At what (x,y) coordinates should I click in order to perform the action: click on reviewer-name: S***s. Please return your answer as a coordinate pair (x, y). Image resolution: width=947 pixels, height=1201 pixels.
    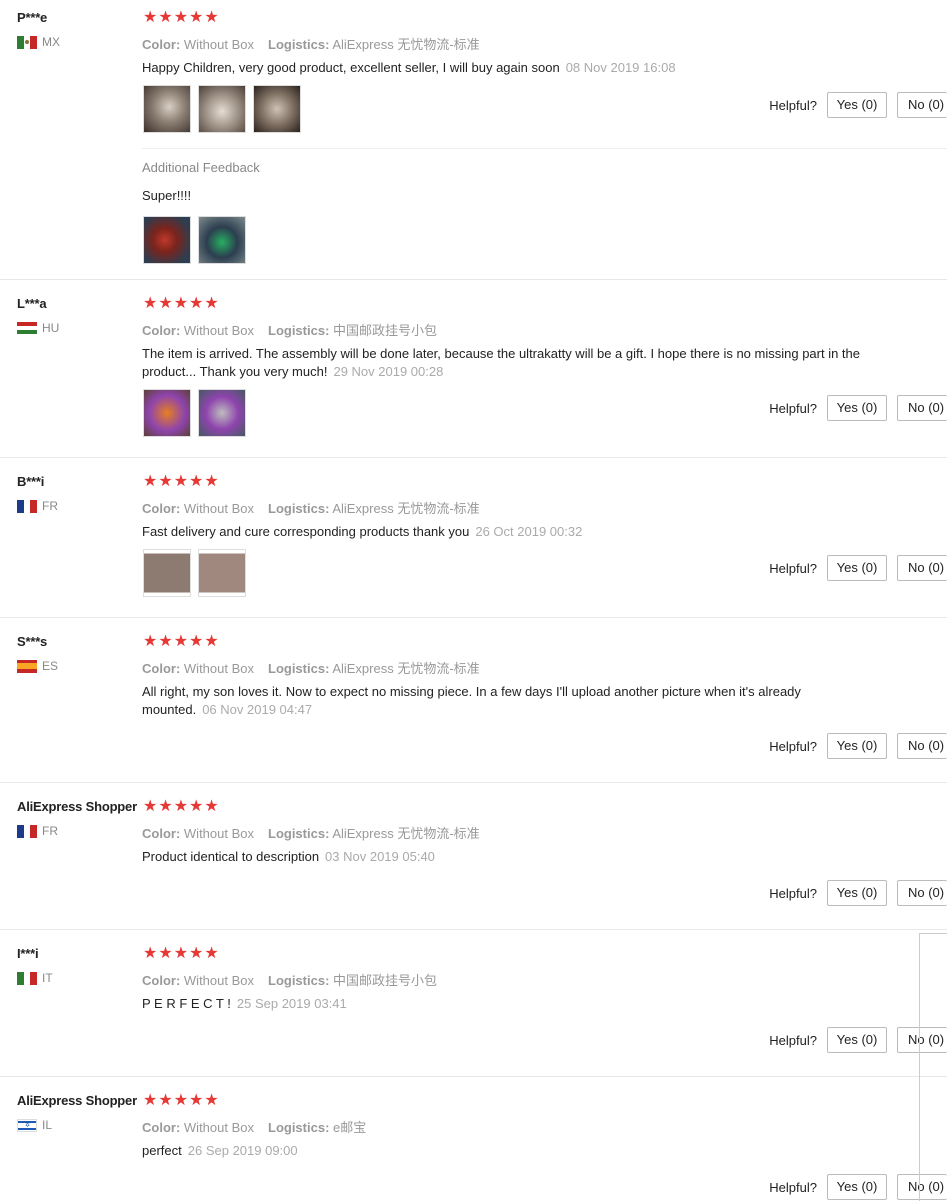
    Looking at the image, I should click on (32, 641).